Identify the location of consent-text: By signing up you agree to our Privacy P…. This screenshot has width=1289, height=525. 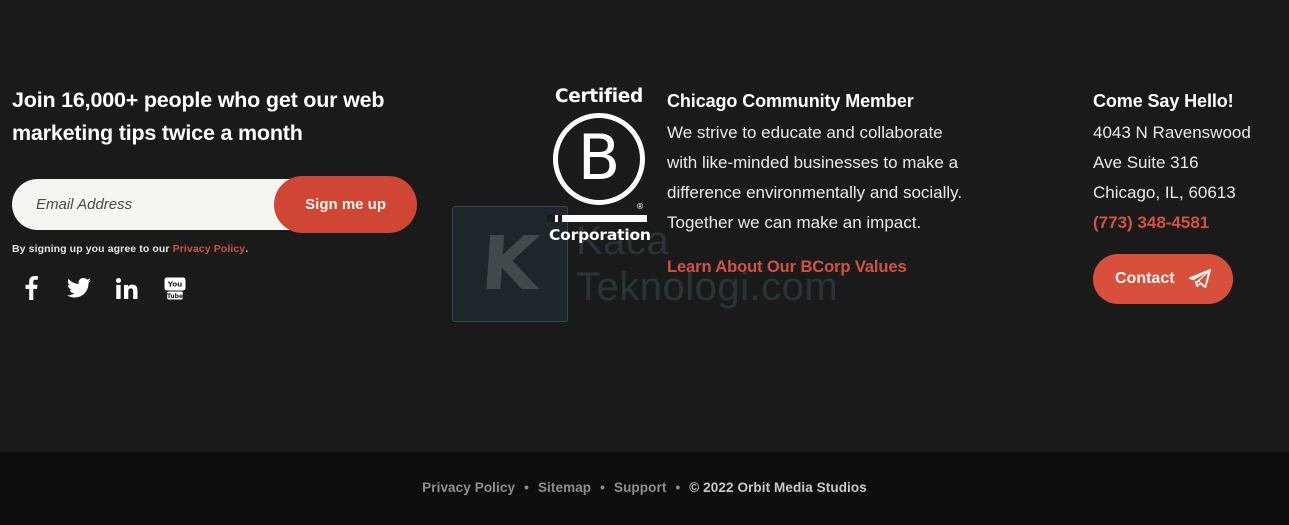
(217, 249).